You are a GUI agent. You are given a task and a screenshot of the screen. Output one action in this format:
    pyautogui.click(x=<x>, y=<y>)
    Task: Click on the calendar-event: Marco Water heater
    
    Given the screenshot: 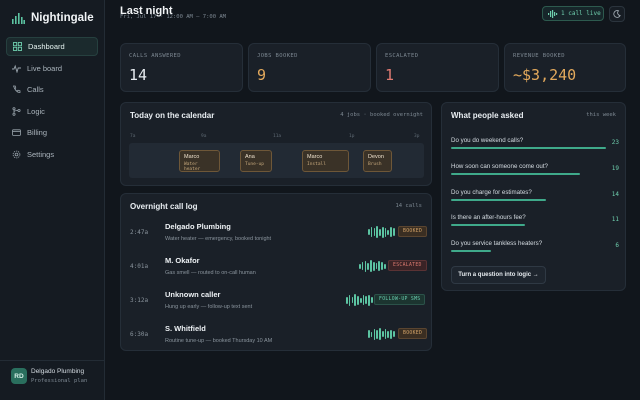 What is the action you would take?
    pyautogui.click(x=199, y=161)
    